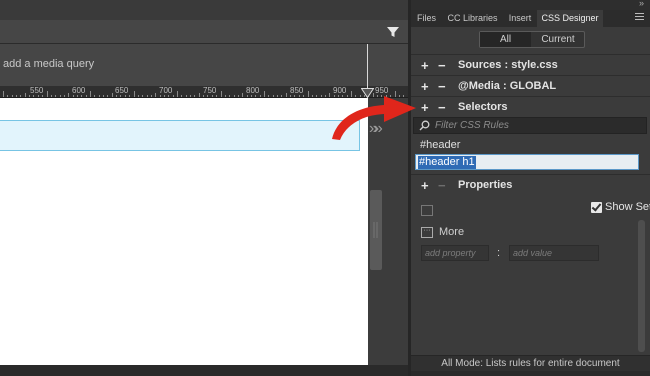 Image resolution: width=650 pixels, height=376 pixels. I want to click on media-label: @Media :, so click(482, 86).